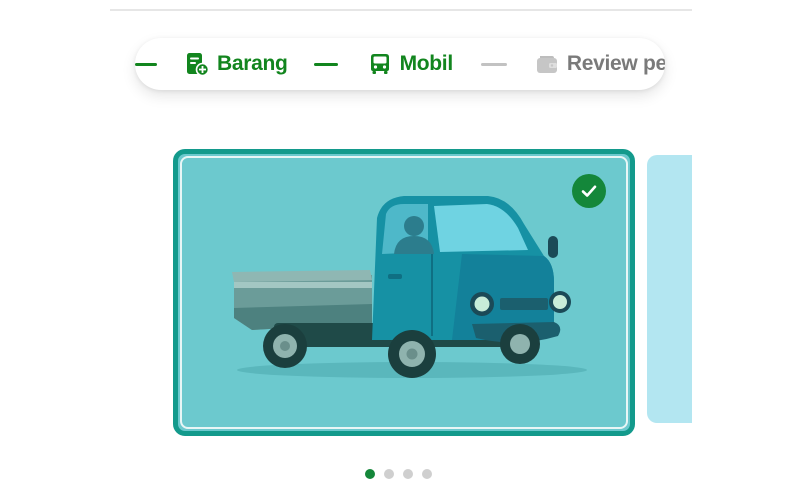 The width and height of the screenshot is (800, 500). I want to click on step-barang: Barang, so click(236, 64).